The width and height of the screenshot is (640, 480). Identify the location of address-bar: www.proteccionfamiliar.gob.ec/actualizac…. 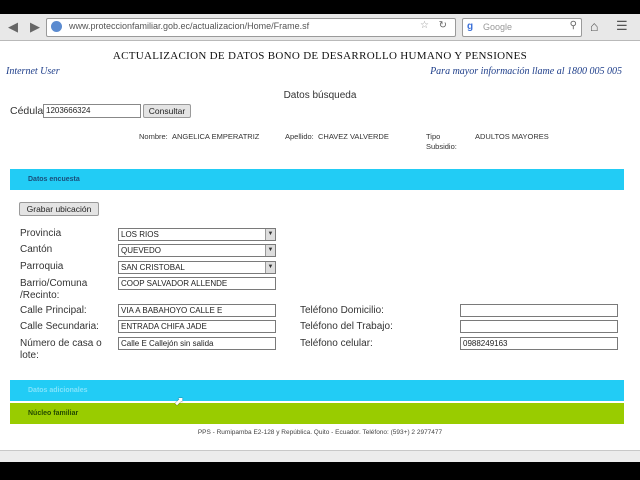
(251, 27).